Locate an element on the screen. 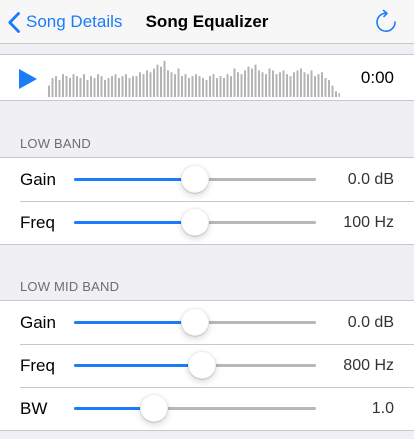 The width and height of the screenshot is (414, 439). row-value: 1.0 is located at coordinates (382, 408).